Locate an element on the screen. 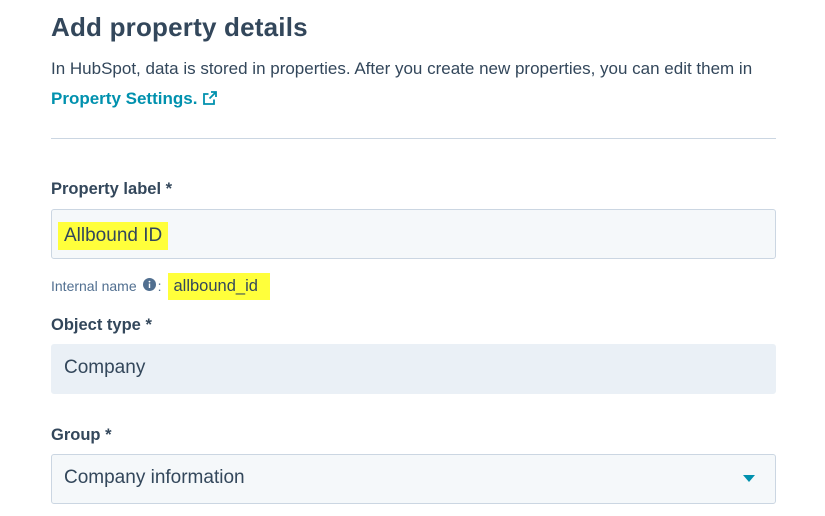 Image resolution: width=825 pixels, height=516 pixels. internal-name-row: Internal name : allbound_id is located at coordinates (160, 286).